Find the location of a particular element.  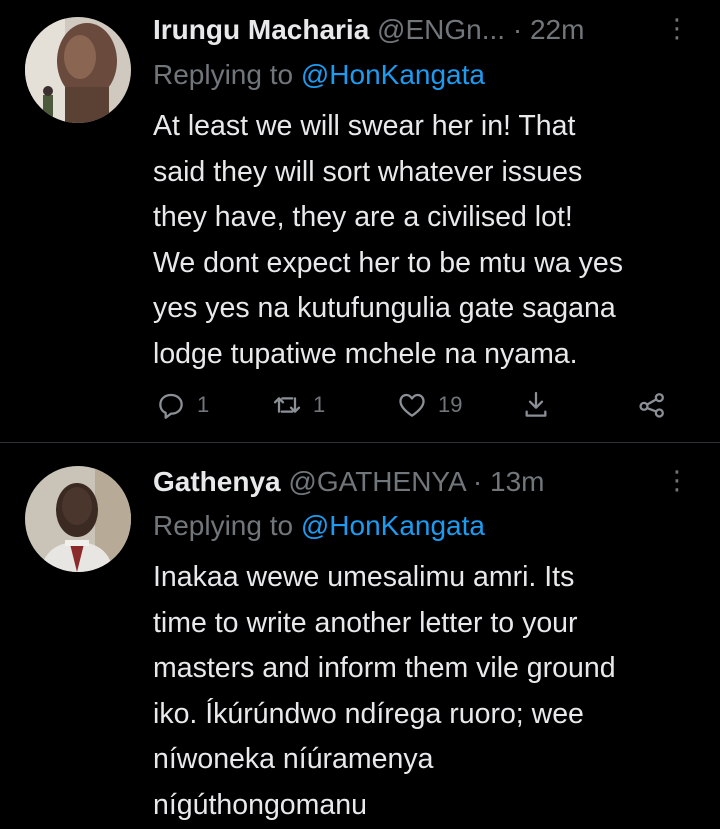

timestamp: 13m is located at coordinates (517, 481).